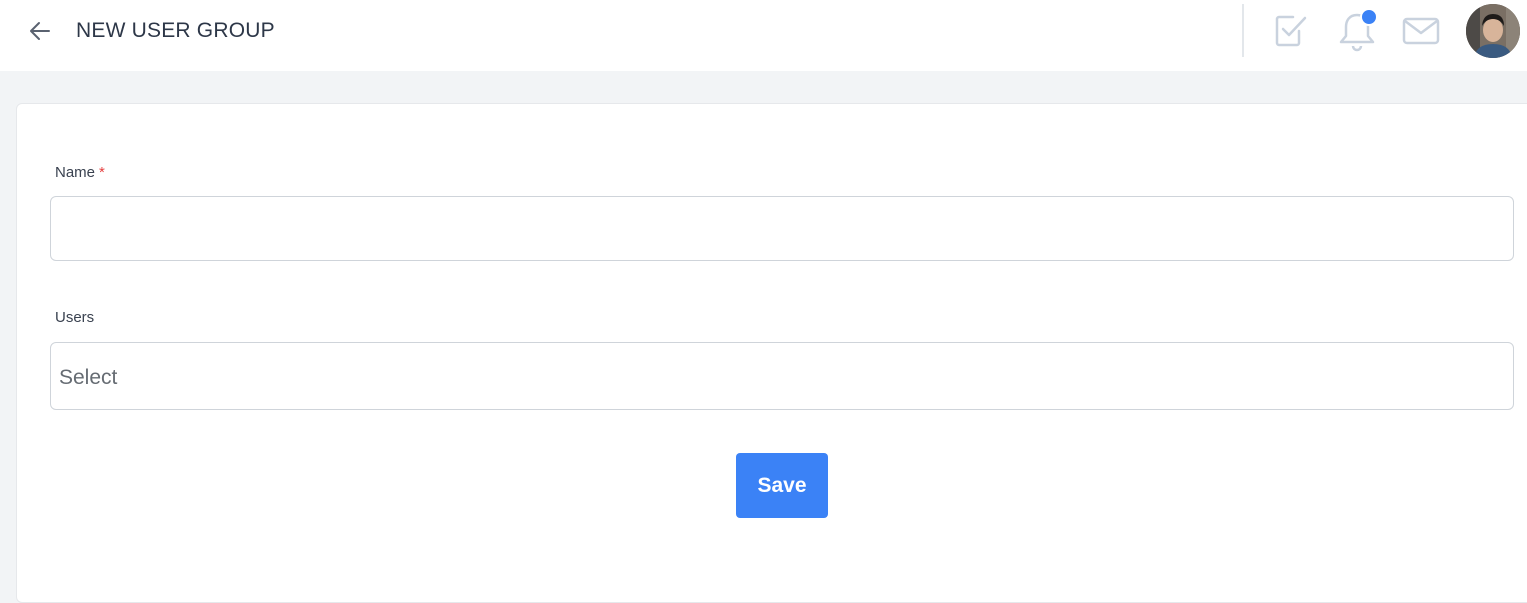  What do you see at coordinates (1291, 31) in the screenshot?
I see `check-square-icon` at bounding box center [1291, 31].